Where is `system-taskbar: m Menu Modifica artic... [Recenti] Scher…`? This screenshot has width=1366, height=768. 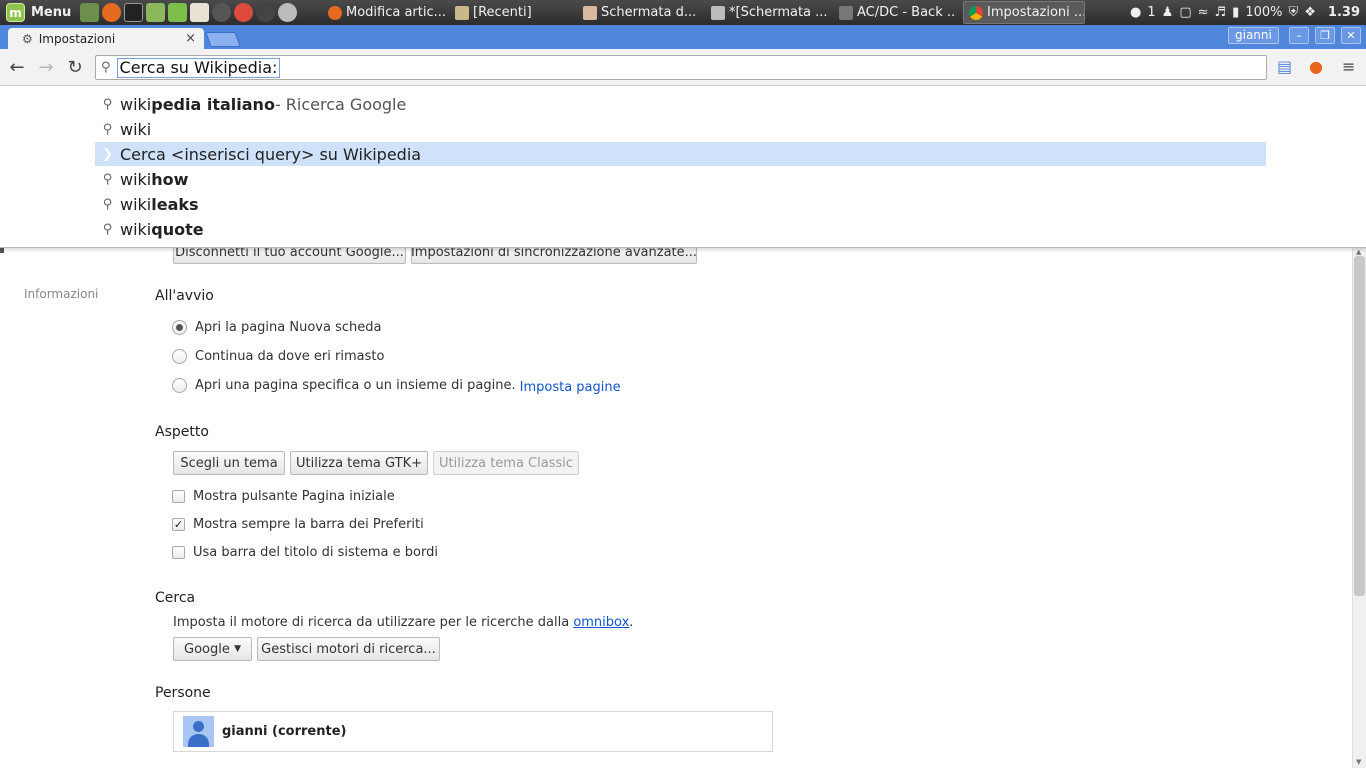
system-taskbar: m Menu Modifica artic... [Recenti] Scher… is located at coordinates (683, 12).